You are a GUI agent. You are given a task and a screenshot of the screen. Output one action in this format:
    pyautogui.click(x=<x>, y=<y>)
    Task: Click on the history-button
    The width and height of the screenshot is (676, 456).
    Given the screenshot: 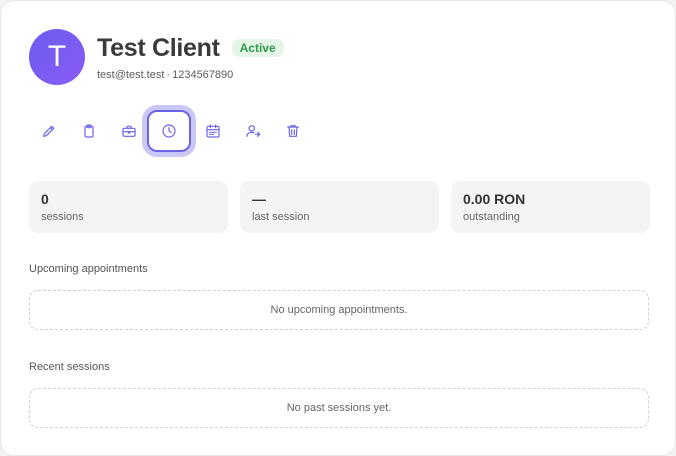 What is the action you would take?
    pyautogui.click(x=169, y=131)
    